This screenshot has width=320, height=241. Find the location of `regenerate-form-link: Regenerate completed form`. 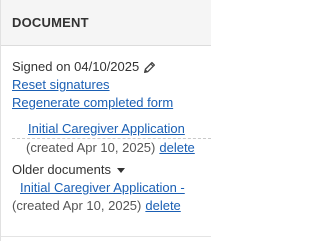

regenerate-form-link: Regenerate completed form is located at coordinates (111, 103).